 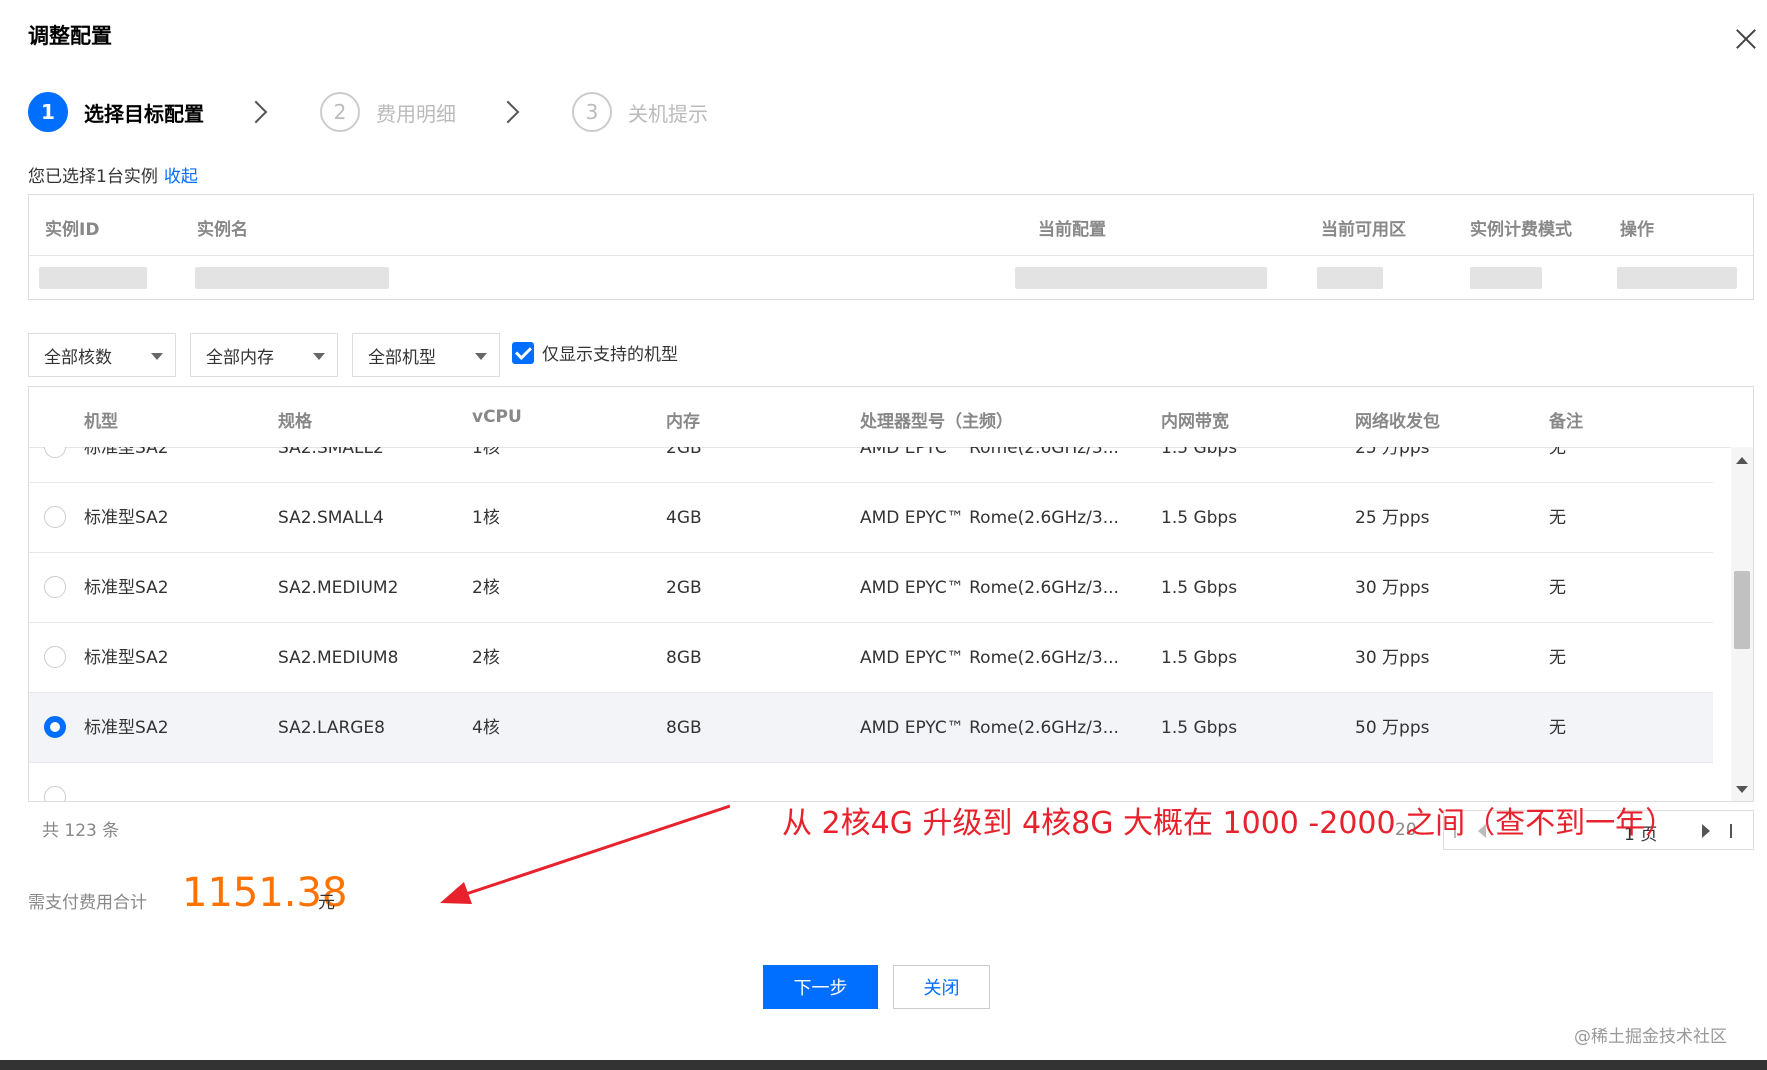 What do you see at coordinates (1650, 1037) in the screenshot?
I see `watermark: @稀土掘金技术社区` at bounding box center [1650, 1037].